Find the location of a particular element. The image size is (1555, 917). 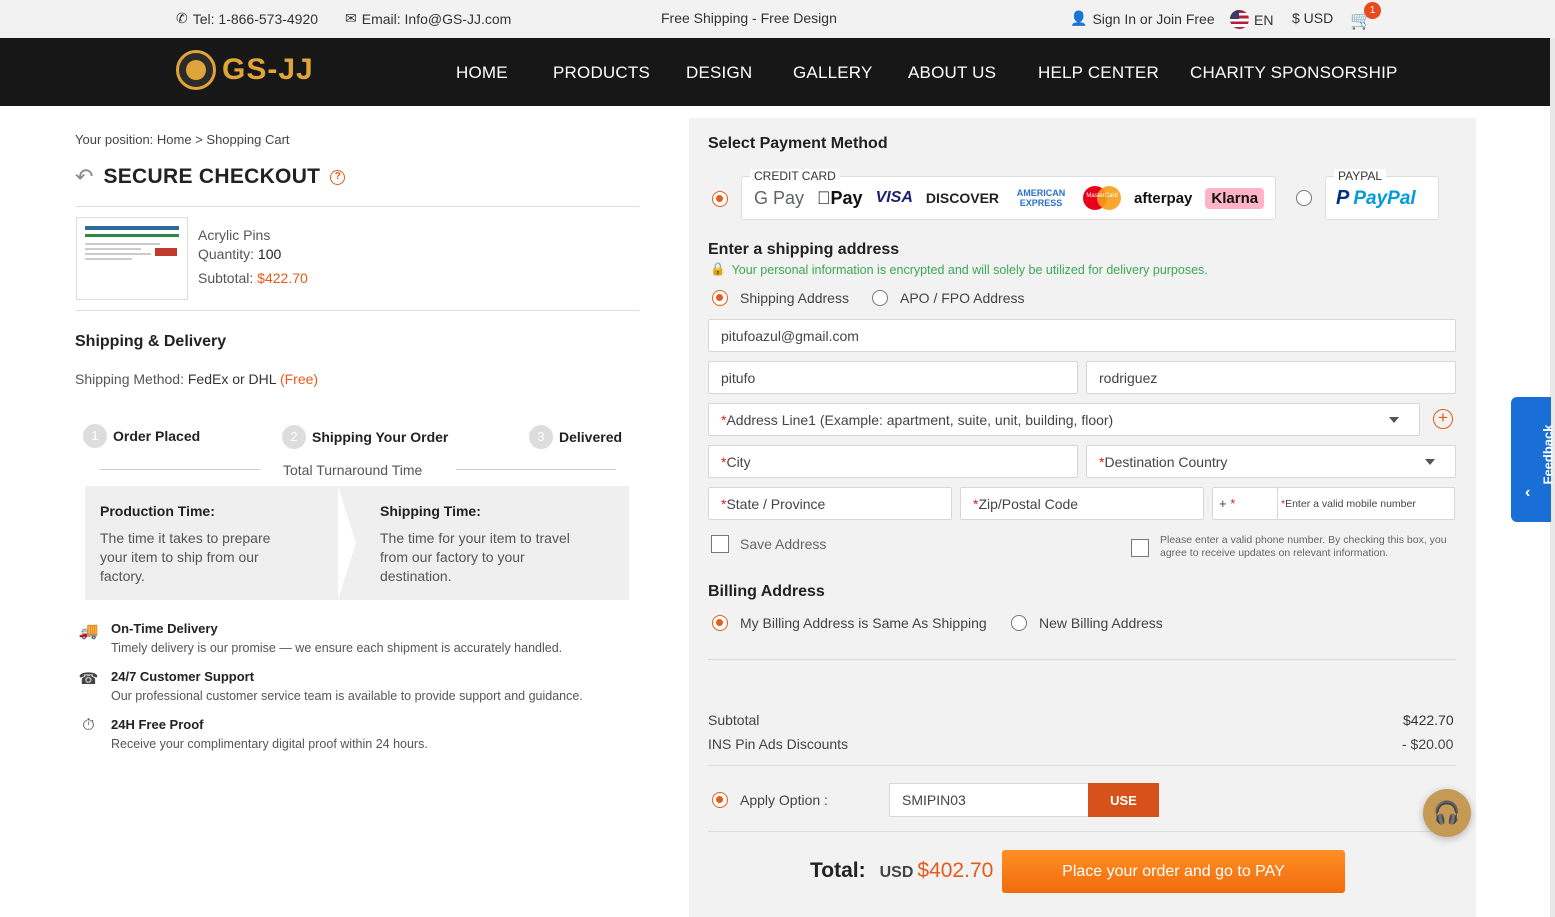

shipping-method-label: Shipping Method: is located at coordinates (129, 379).